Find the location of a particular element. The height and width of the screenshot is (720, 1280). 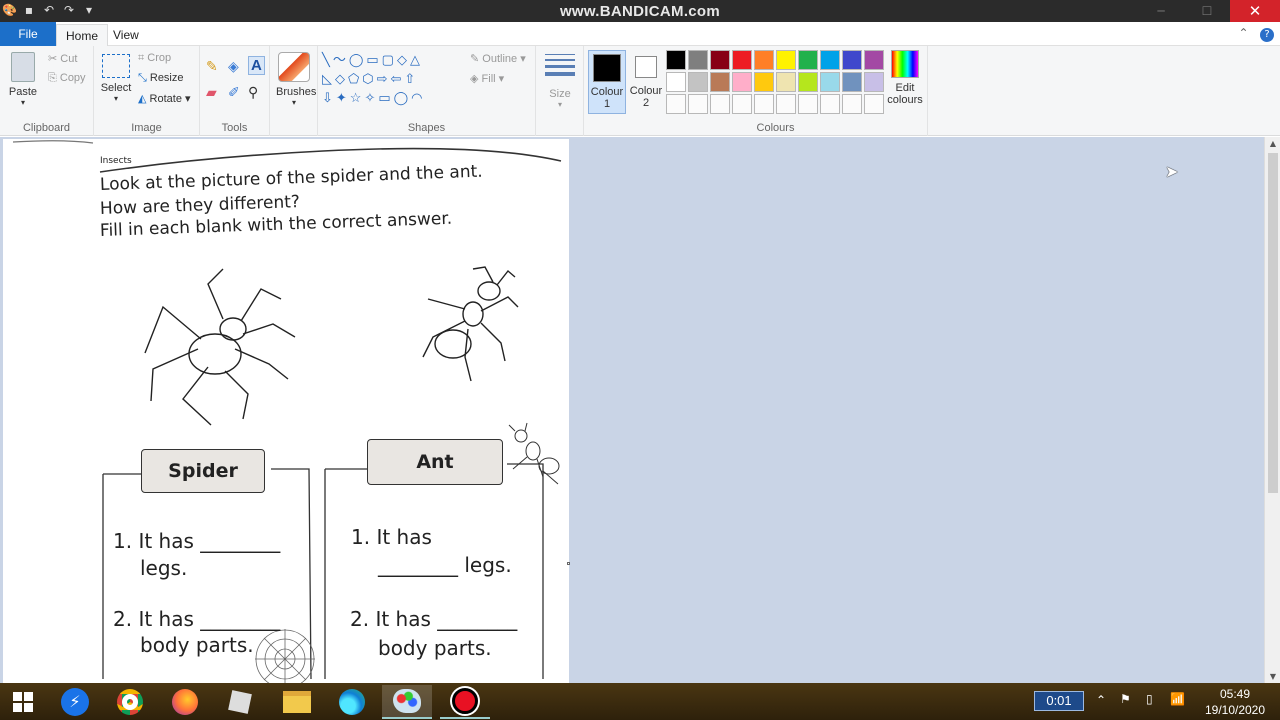

mouse-cursor-icon: ➤ is located at coordinates (1172, 171).